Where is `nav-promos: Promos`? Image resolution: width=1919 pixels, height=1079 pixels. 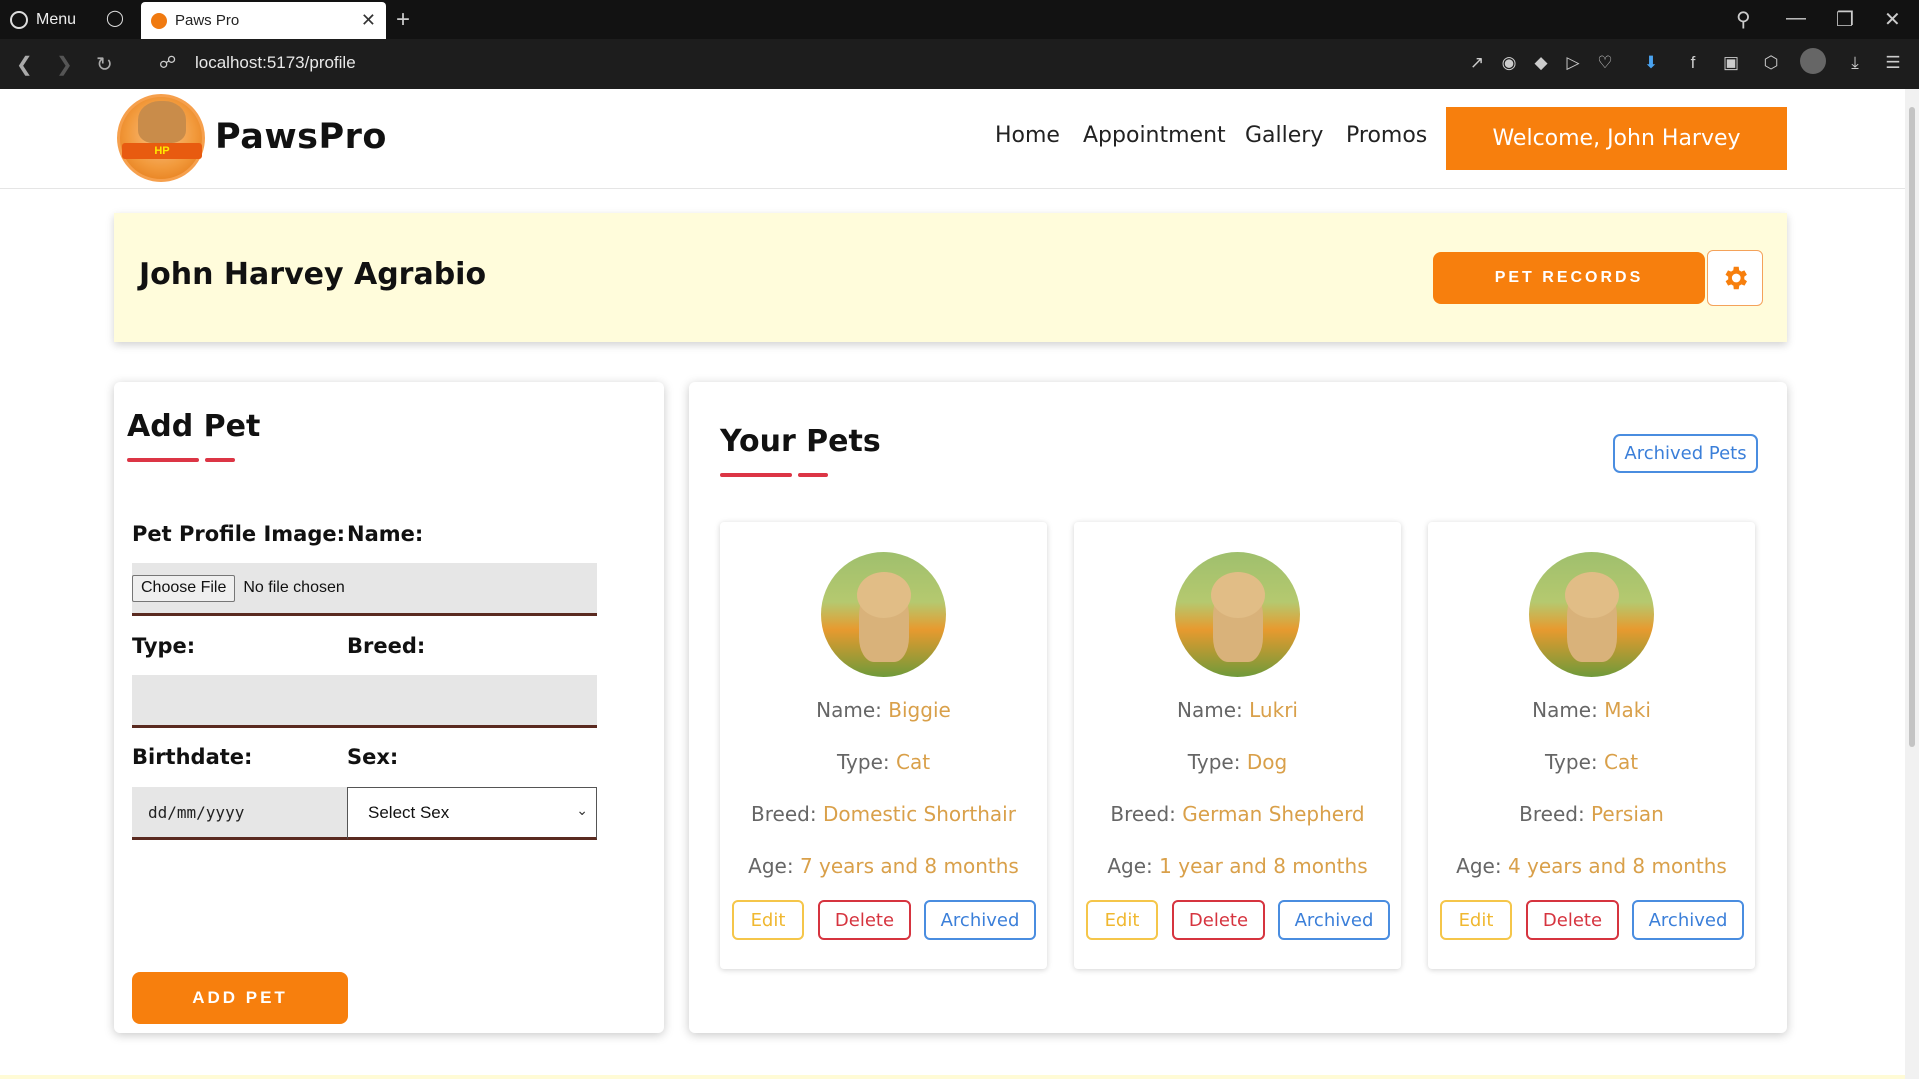 nav-promos: Promos is located at coordinates (1386, 135).